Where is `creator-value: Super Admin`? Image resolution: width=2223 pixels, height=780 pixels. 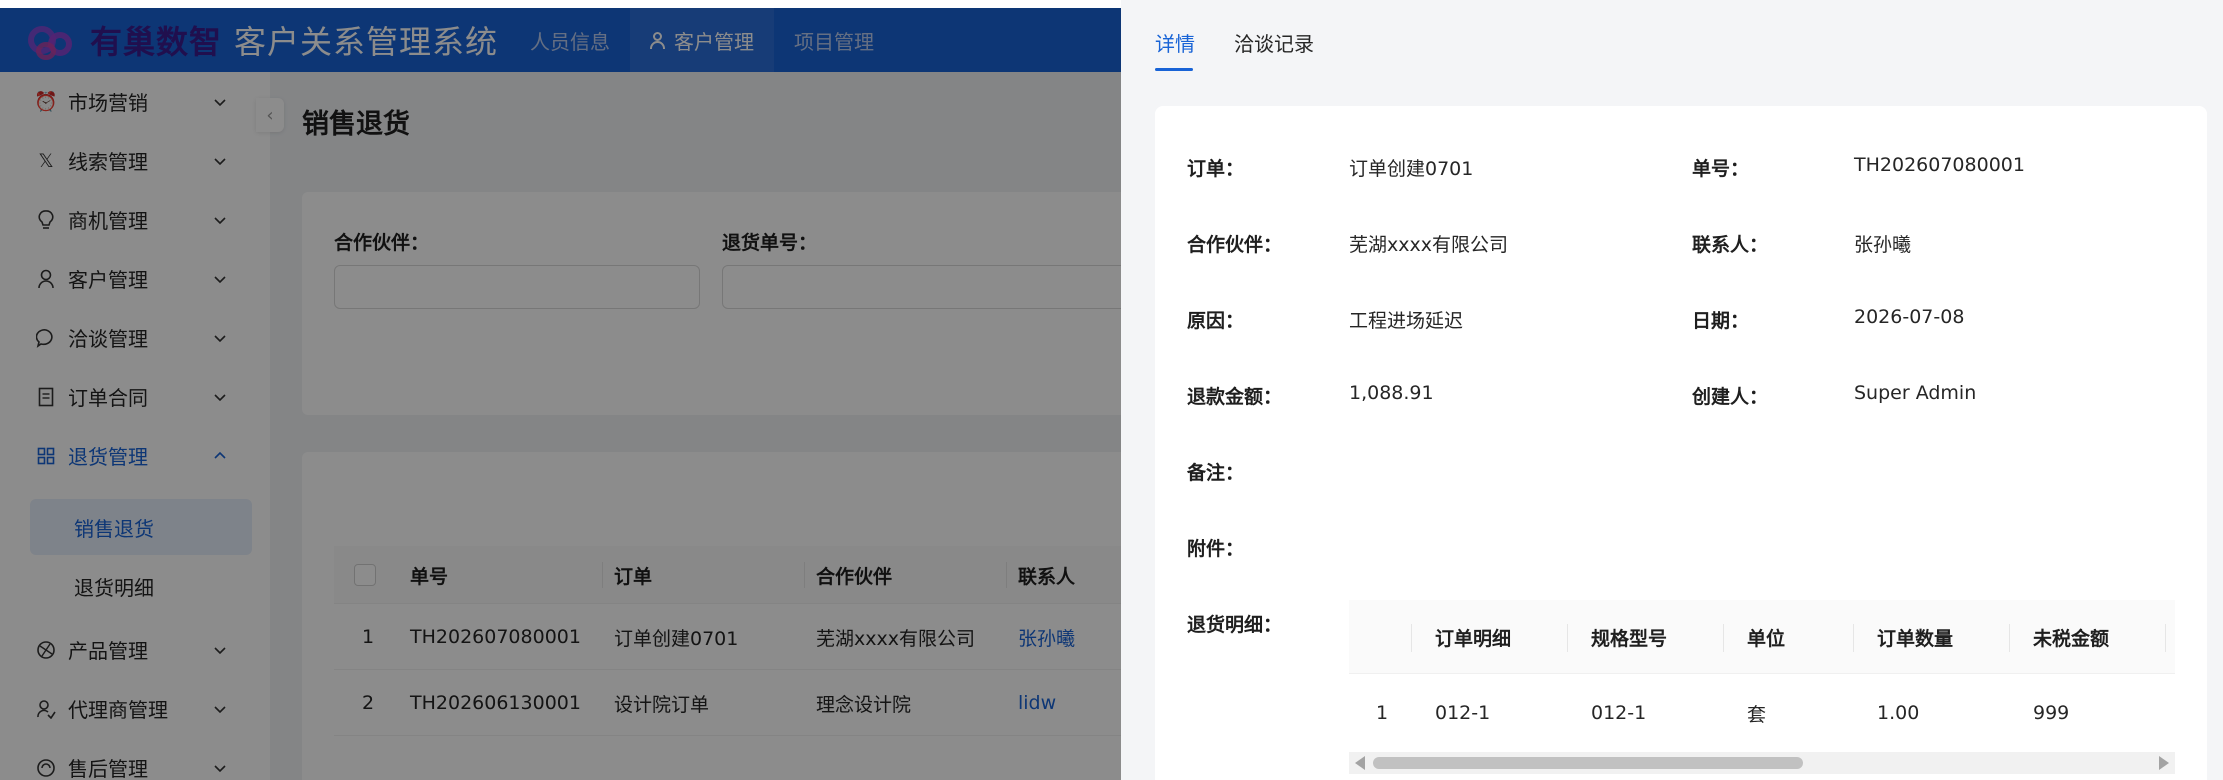 creator-value: Super Admin is located at coordinates (1915, 393).